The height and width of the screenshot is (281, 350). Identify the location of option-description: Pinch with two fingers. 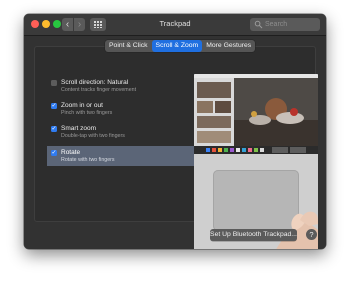
(87, 113).